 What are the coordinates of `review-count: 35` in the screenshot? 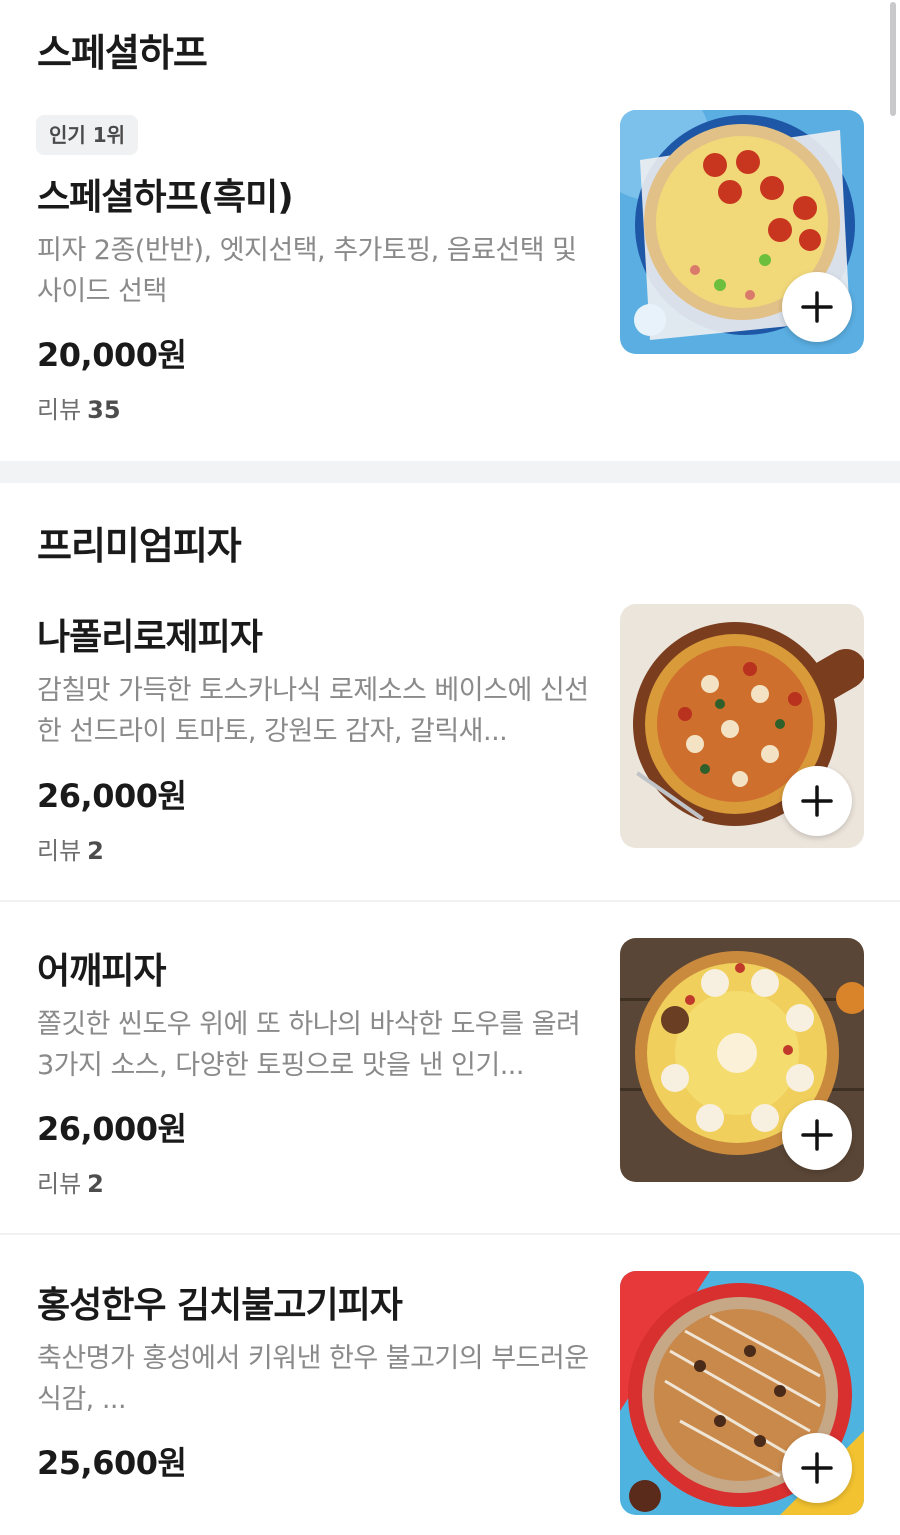 It's located at (104, 410).